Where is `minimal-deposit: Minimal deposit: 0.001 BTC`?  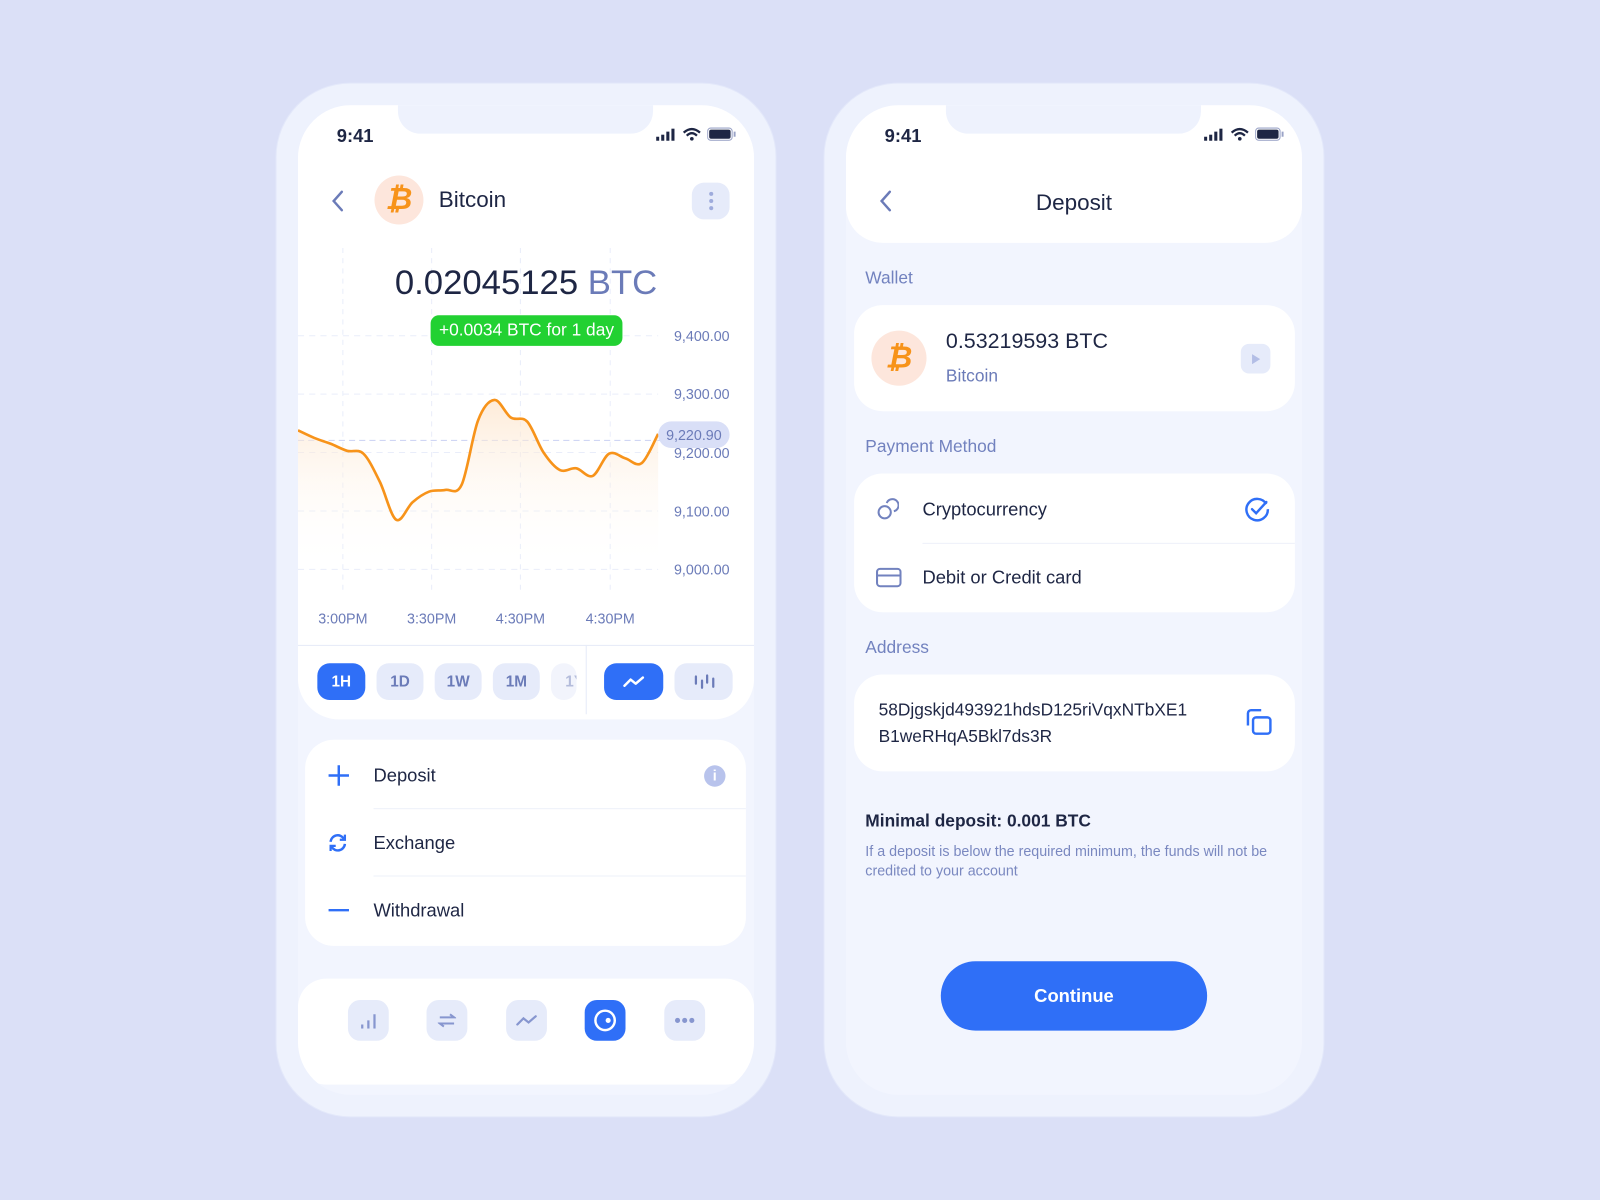 minimal-deposit: Minimal deposit: 0.001 BTC is located at coordinates (978, 821).